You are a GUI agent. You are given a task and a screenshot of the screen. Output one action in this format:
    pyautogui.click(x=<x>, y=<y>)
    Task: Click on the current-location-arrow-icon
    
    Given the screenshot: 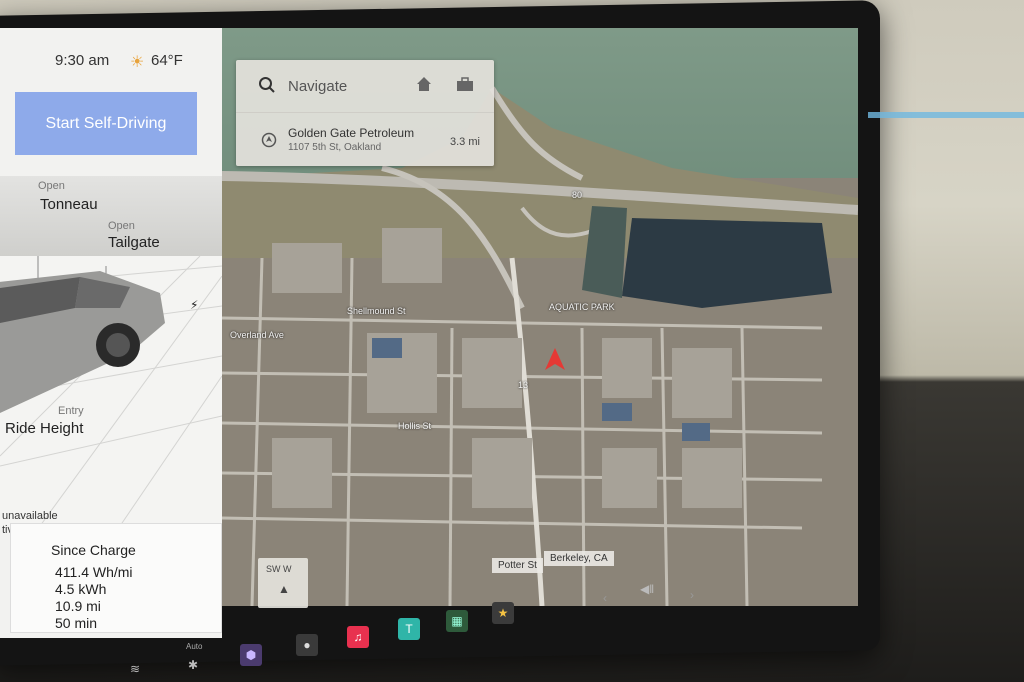 What is the action you would take?
    pyautogui.click(x=555, y=359)
    